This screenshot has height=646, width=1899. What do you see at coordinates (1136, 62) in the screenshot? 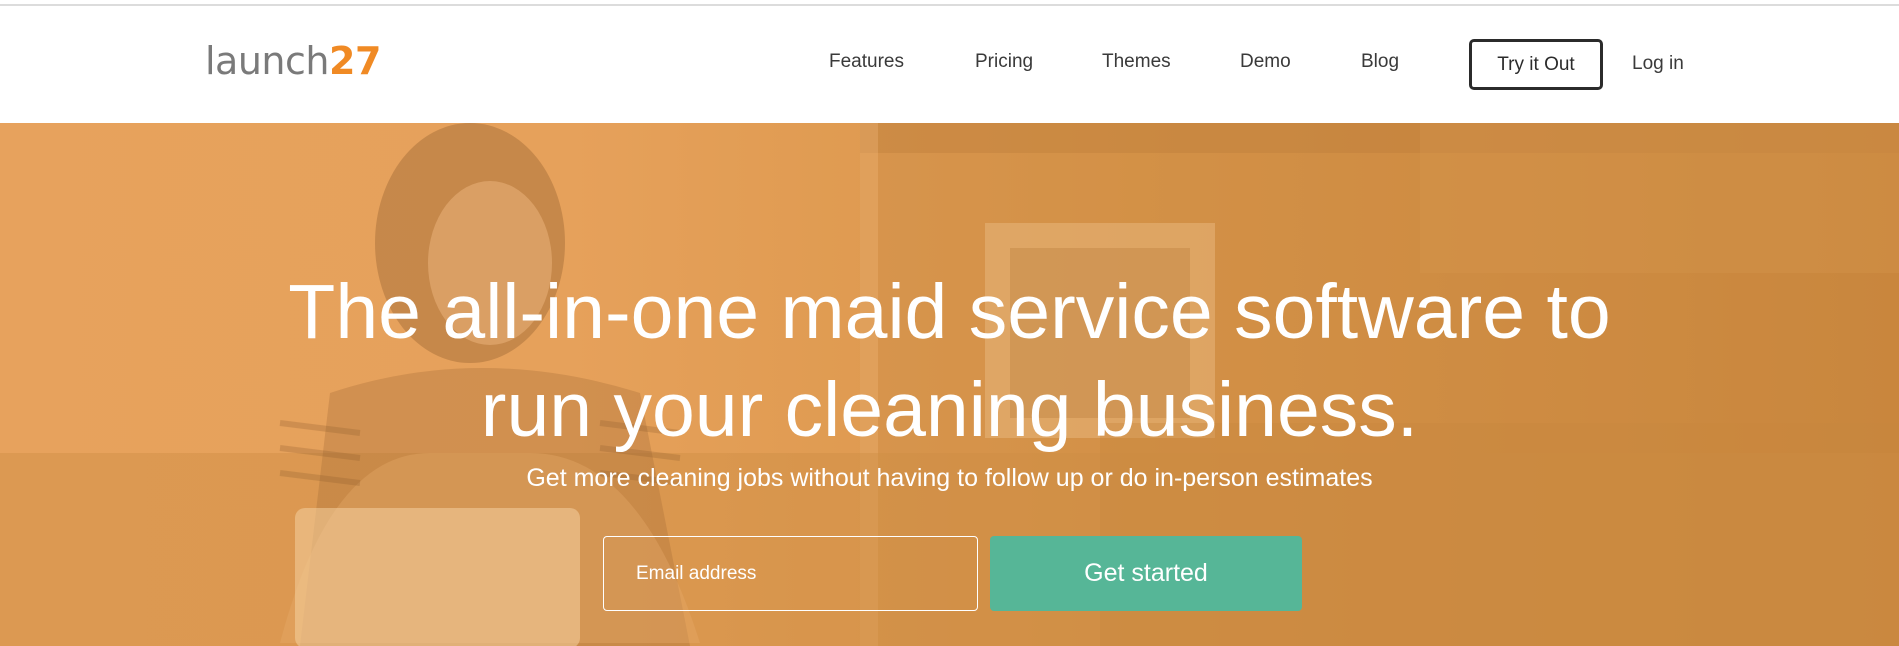
I see `nav-themes: Themes` at bounding box center [1136, 62].